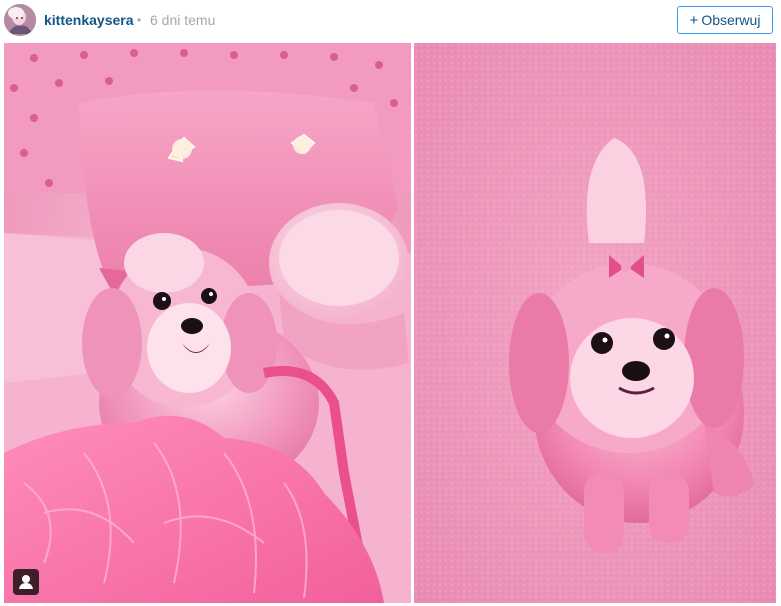 This screenshot has height=606, width=781. I want to click on avatar-image, so click(20, 20).